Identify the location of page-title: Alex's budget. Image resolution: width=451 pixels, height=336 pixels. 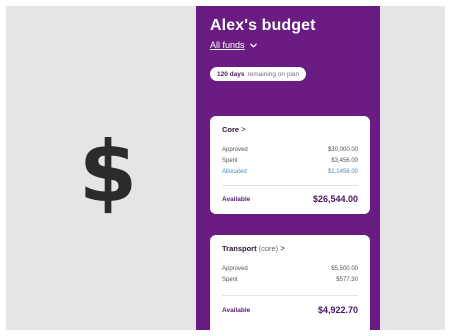
(263, 25).